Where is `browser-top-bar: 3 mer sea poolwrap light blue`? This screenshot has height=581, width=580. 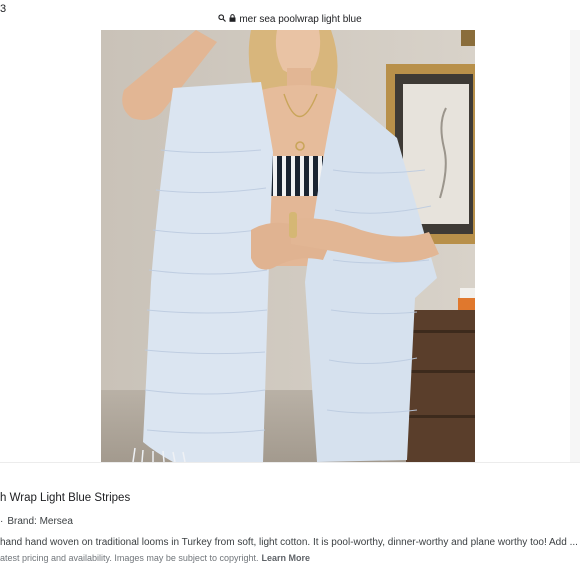
browser-top-bar: 3 mer sea poolwrap light blue is located at coordinates (290, 15).